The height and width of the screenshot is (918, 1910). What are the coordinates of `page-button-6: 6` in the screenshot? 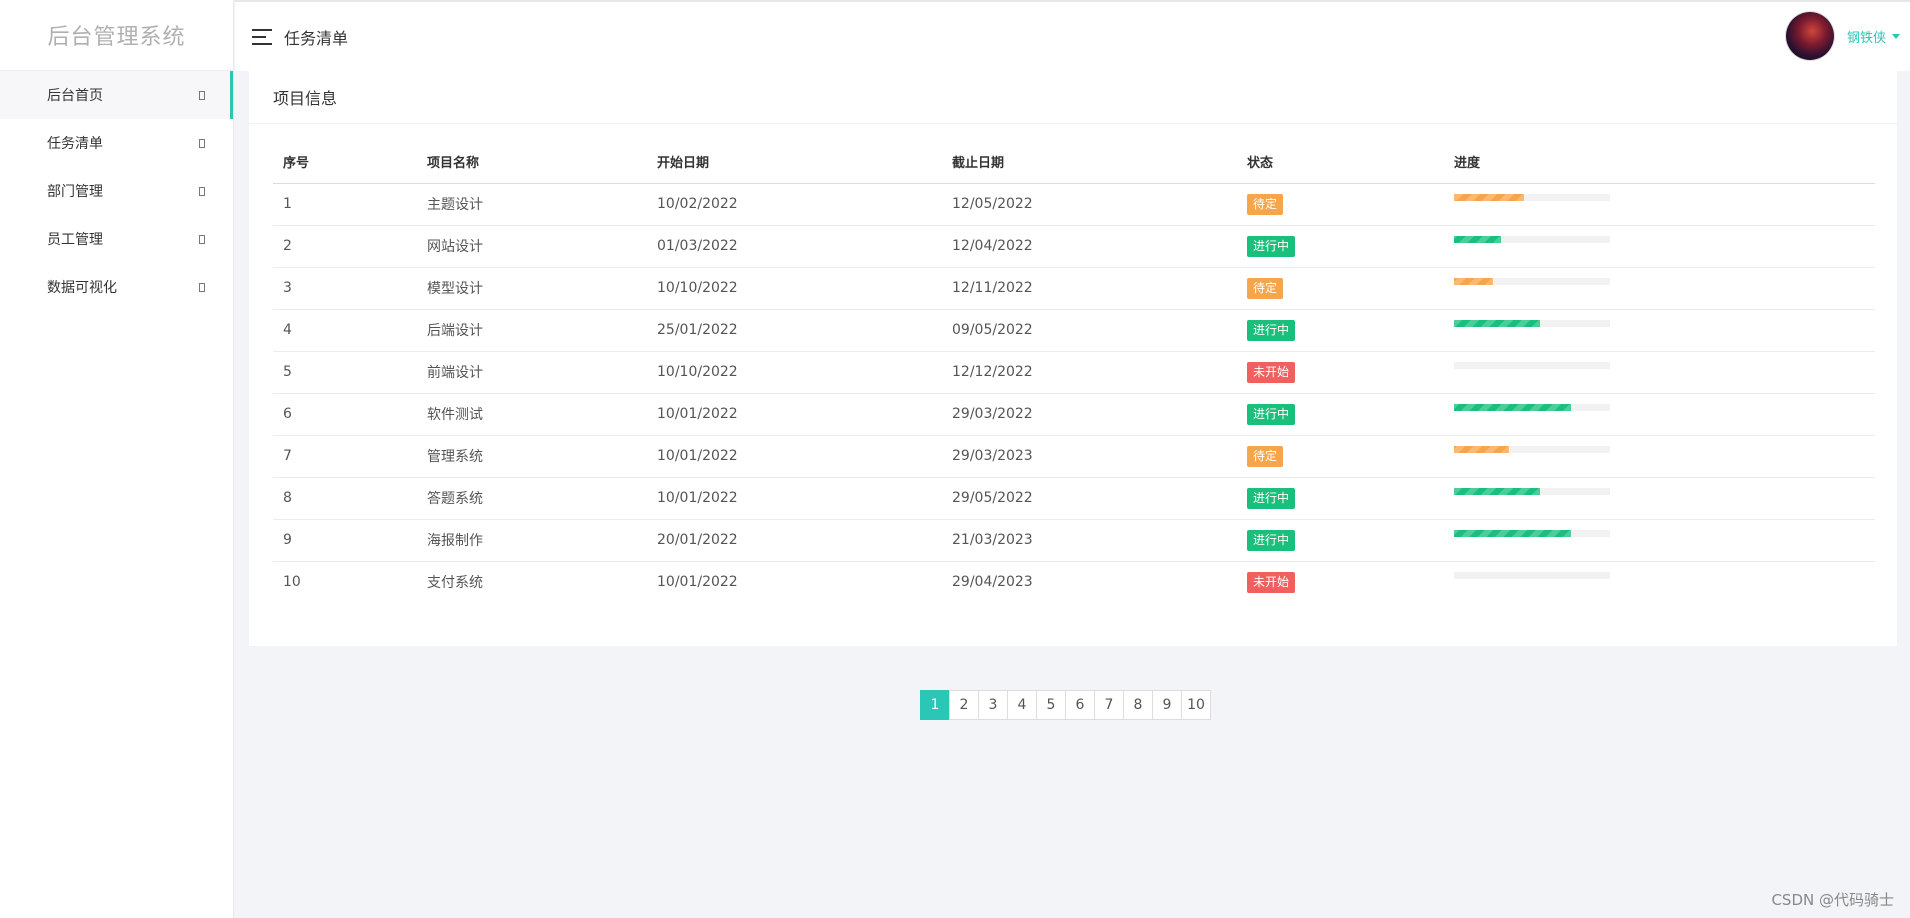 It's located at (1080, 705).